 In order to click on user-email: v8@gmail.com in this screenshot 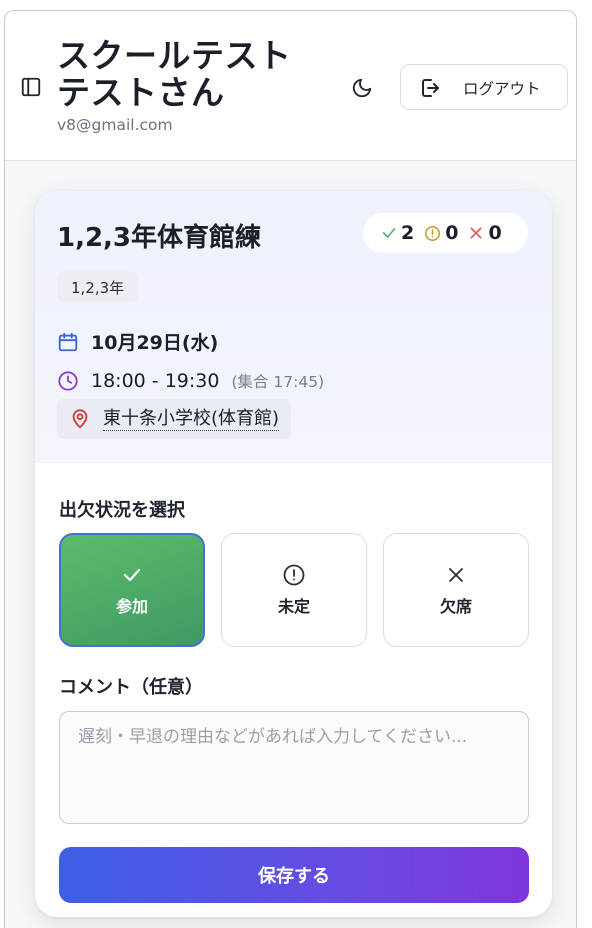, I will do `click(115, 125)`.